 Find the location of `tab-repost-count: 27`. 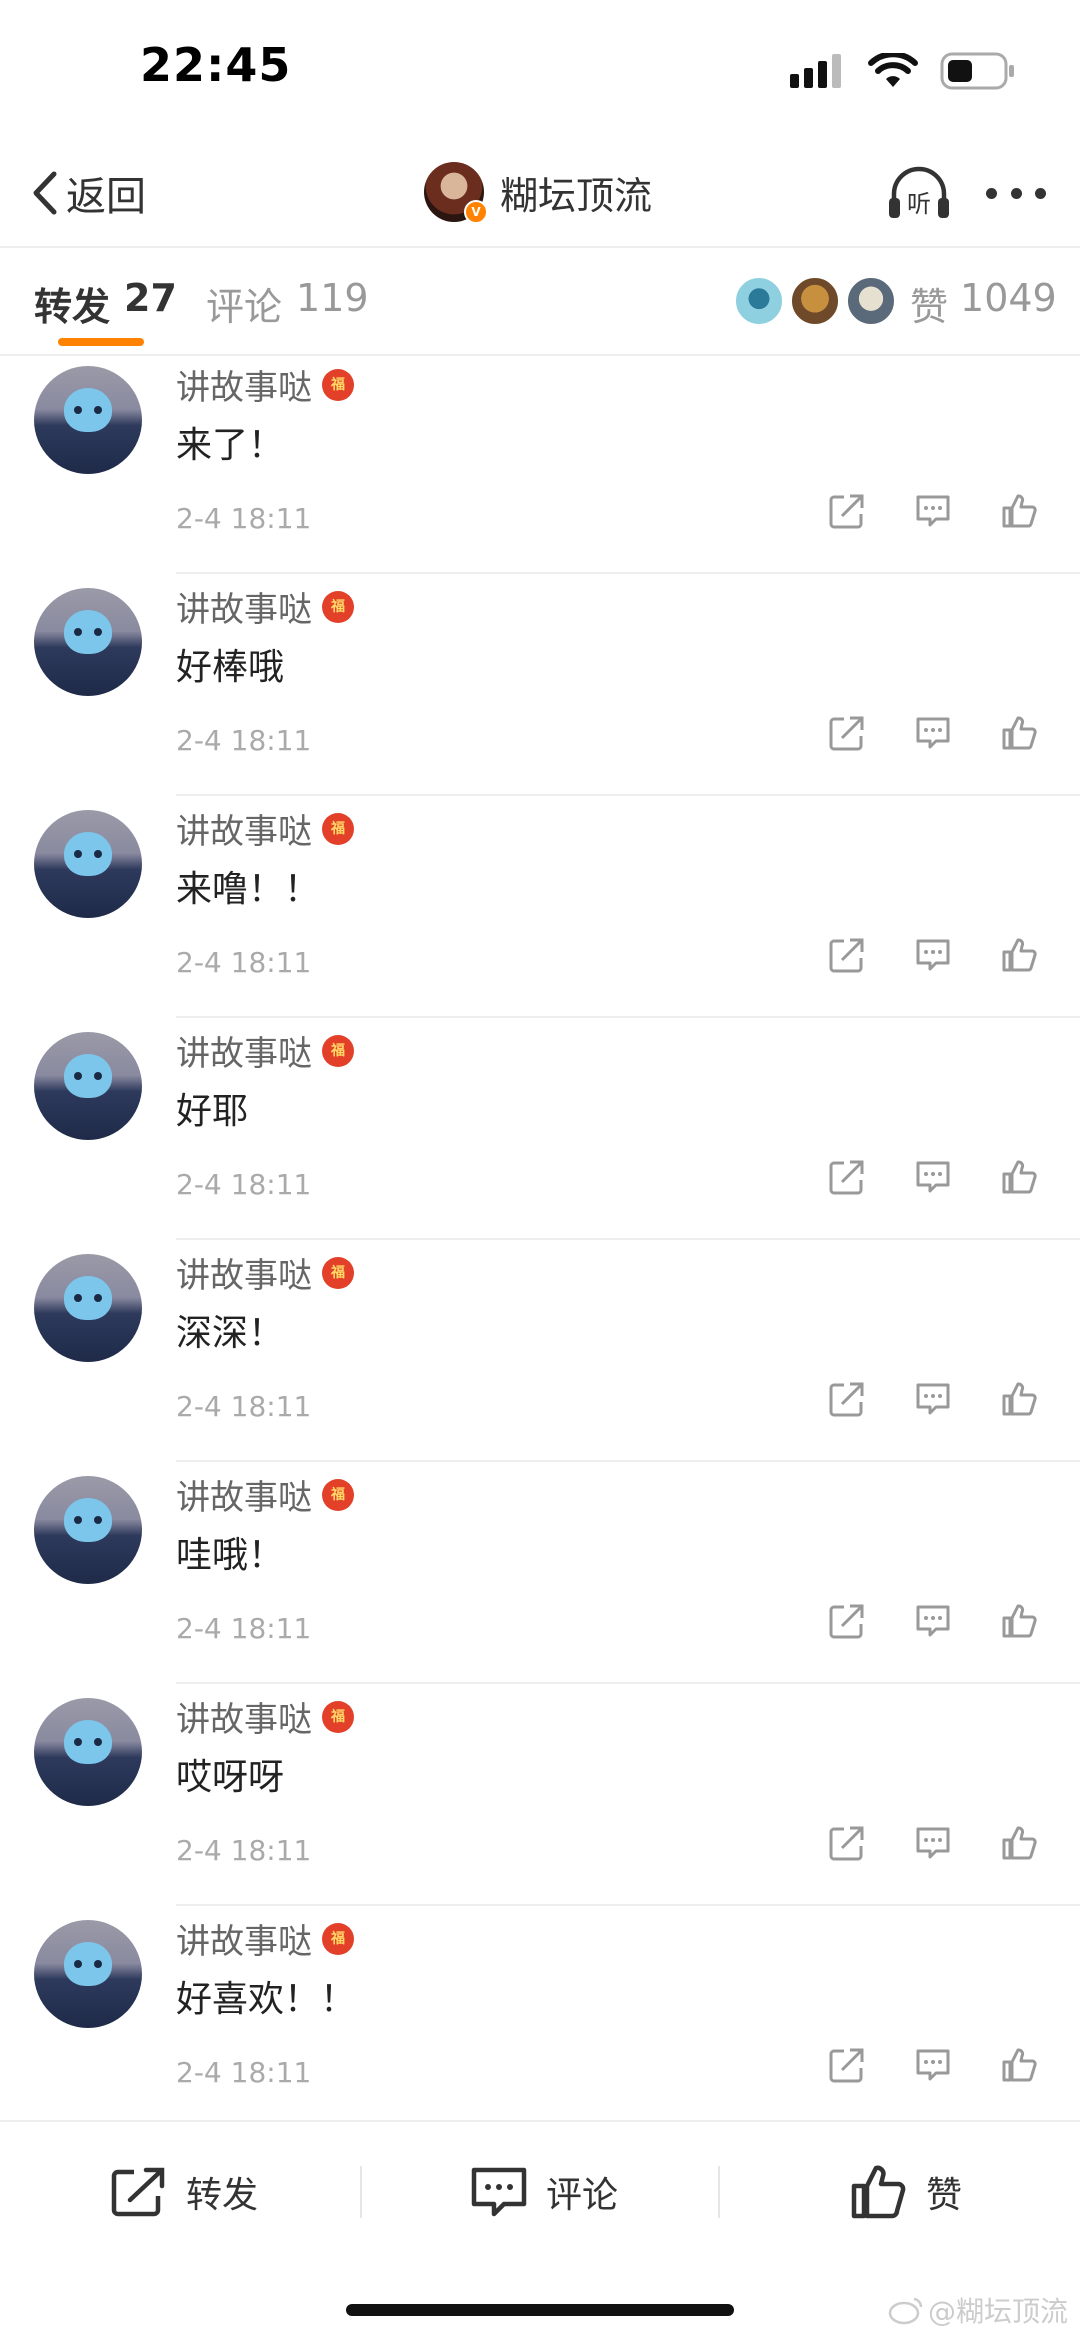

tab-repost-count: 27 is located at coordinates (150, 298).